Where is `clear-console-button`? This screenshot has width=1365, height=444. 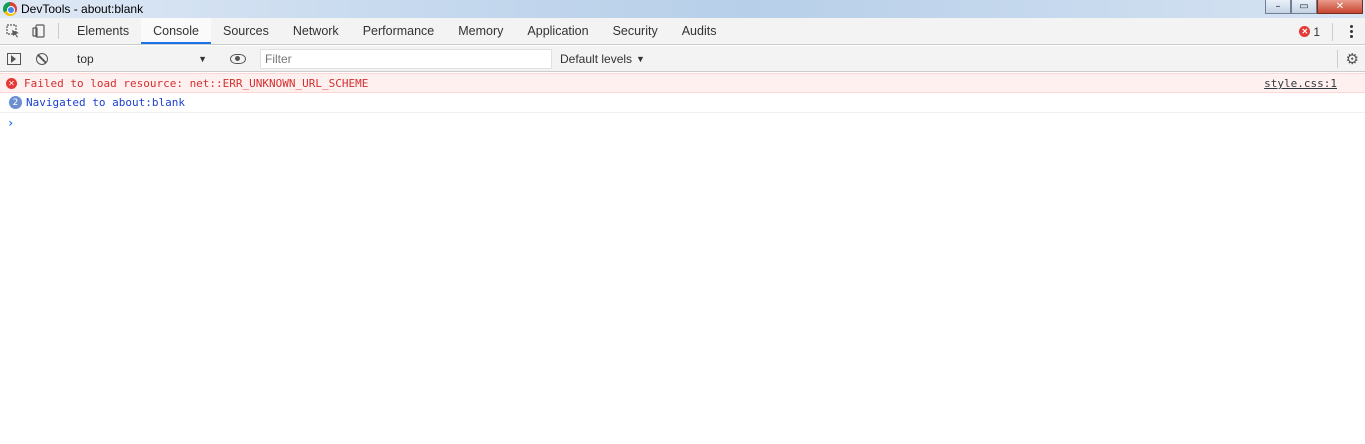 clear-console-button is located at coordinates (42, 59).